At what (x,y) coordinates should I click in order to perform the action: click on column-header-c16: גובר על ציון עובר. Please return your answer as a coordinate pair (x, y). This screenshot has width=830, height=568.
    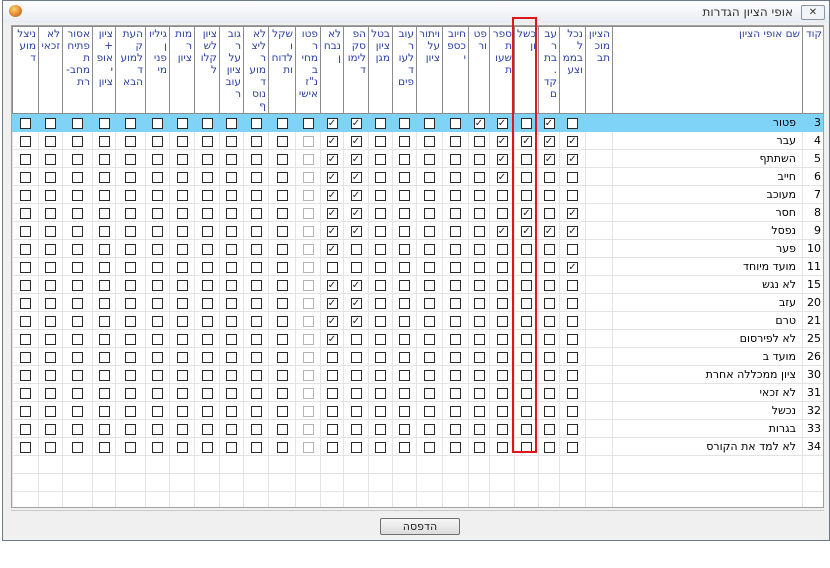
    Looking at the image, I should click on (231, 70).